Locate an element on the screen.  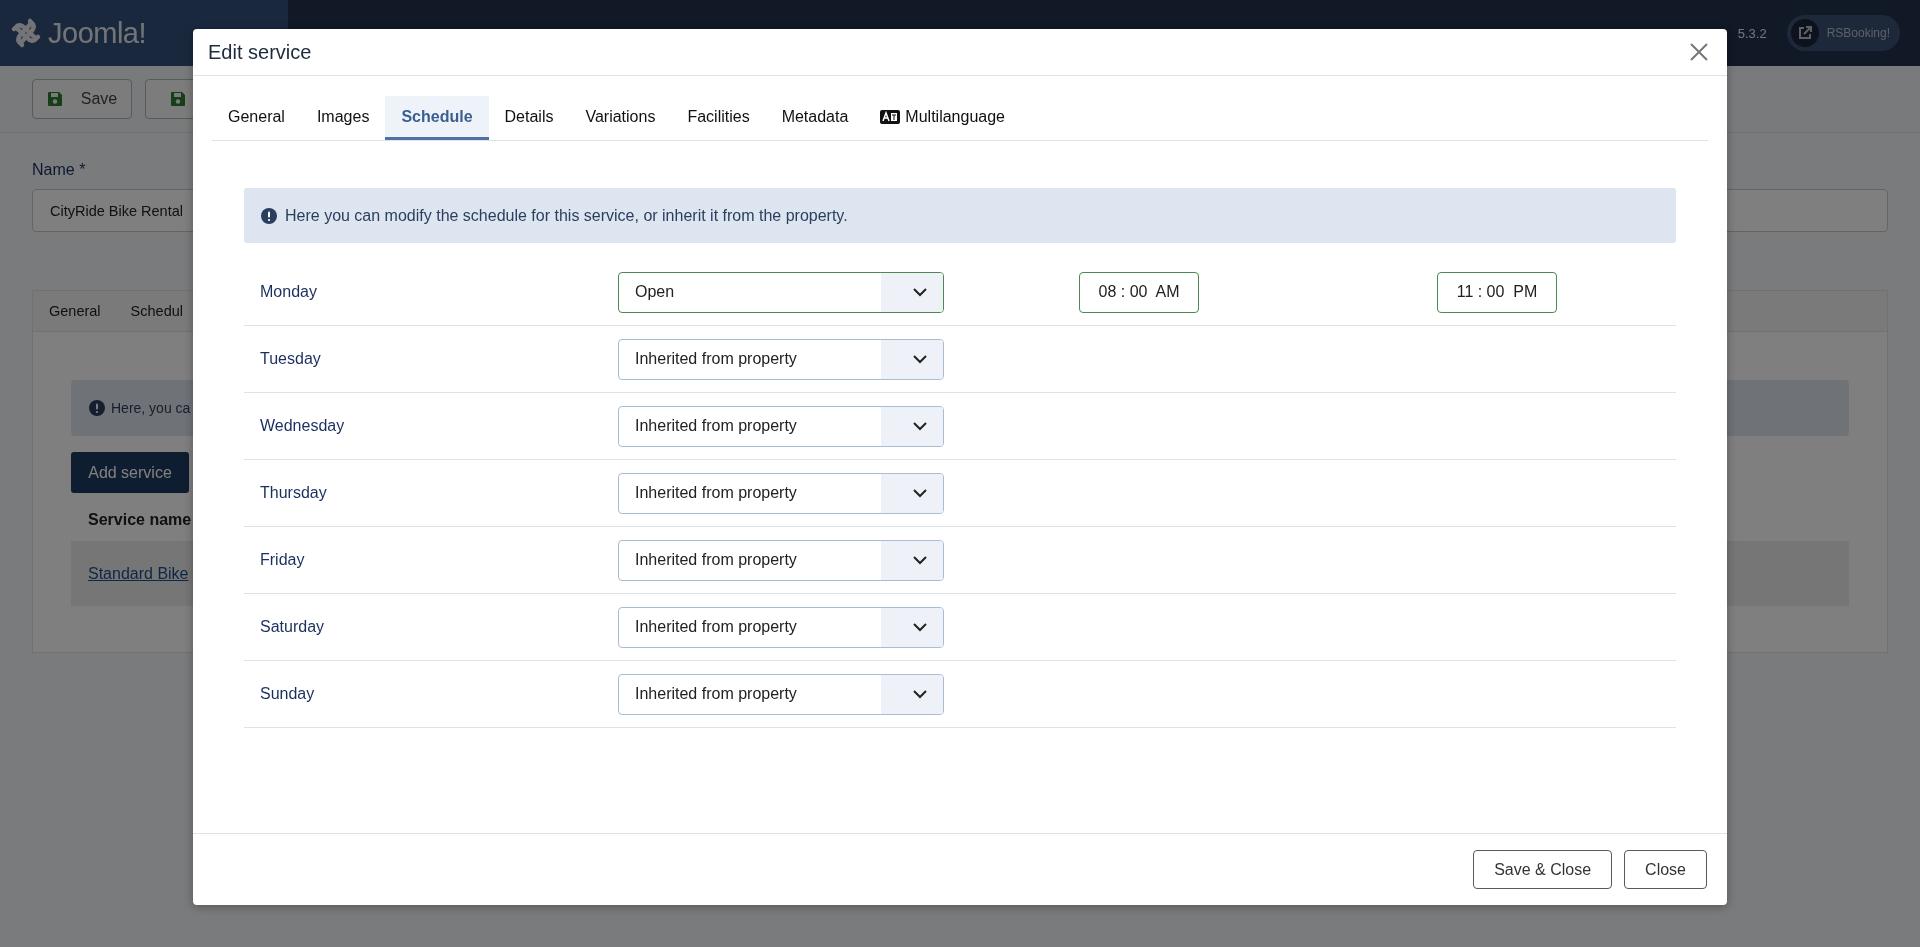
modal-title: Edit service is located at coordinates (260, 52).